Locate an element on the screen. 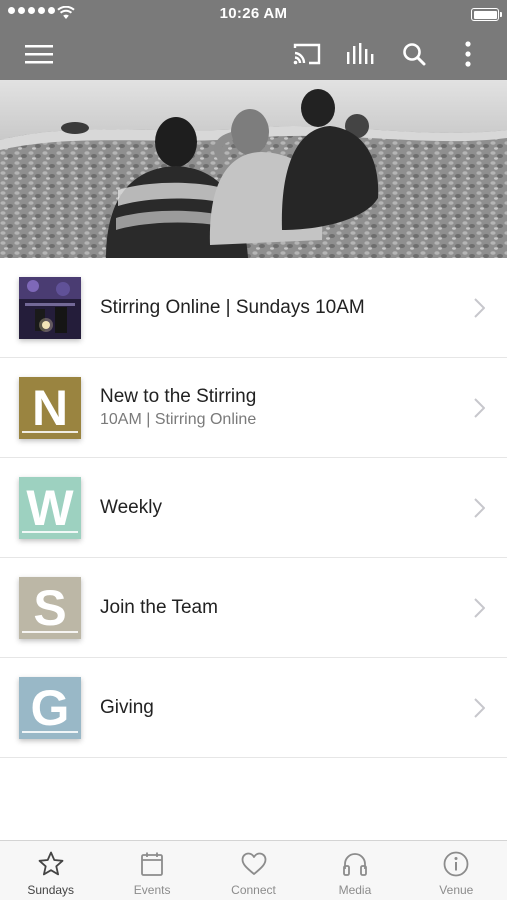 The image size is (507, 900). heart-icon is located at coordinates (253, 863).